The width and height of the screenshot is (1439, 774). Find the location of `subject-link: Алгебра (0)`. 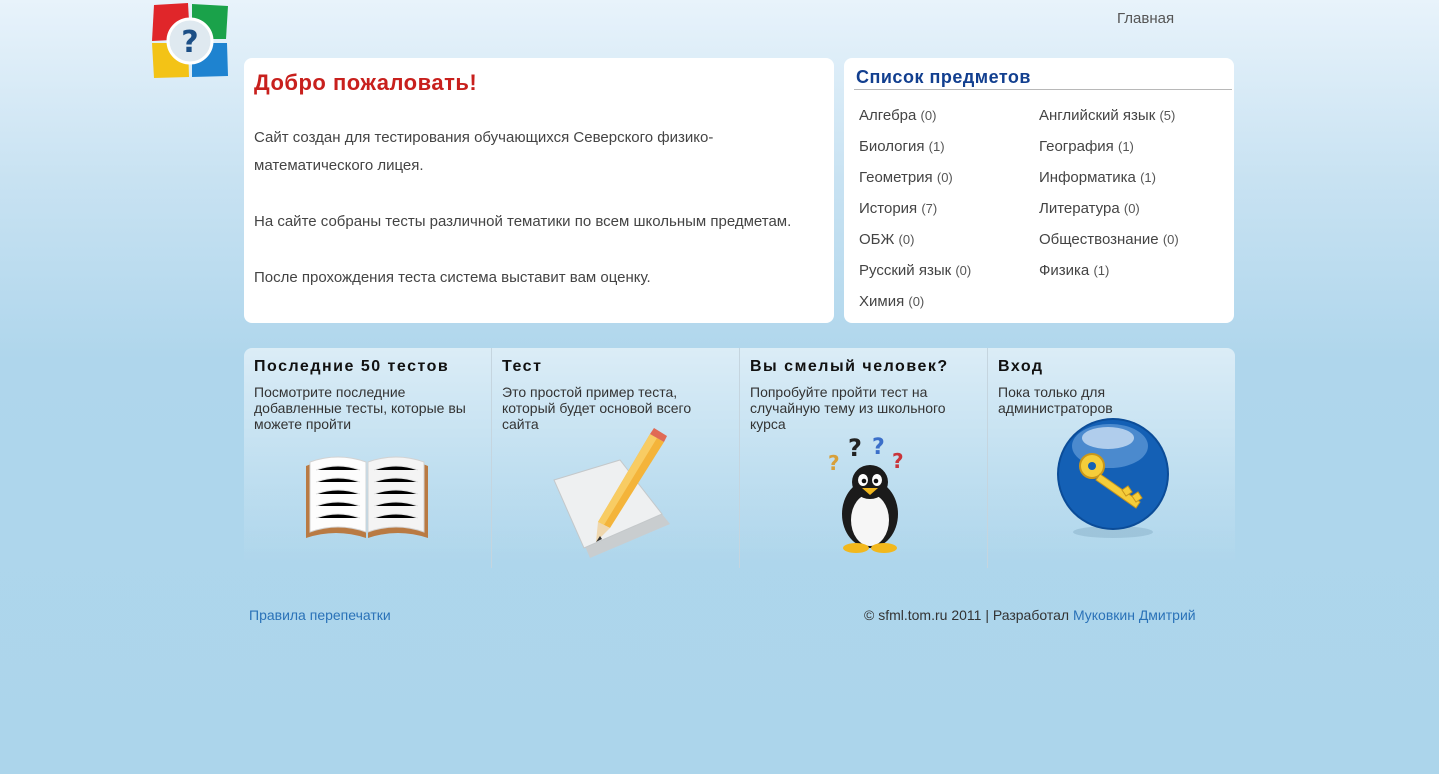

subject-link: Алгебра (0) is located at coordinates (897, 115).